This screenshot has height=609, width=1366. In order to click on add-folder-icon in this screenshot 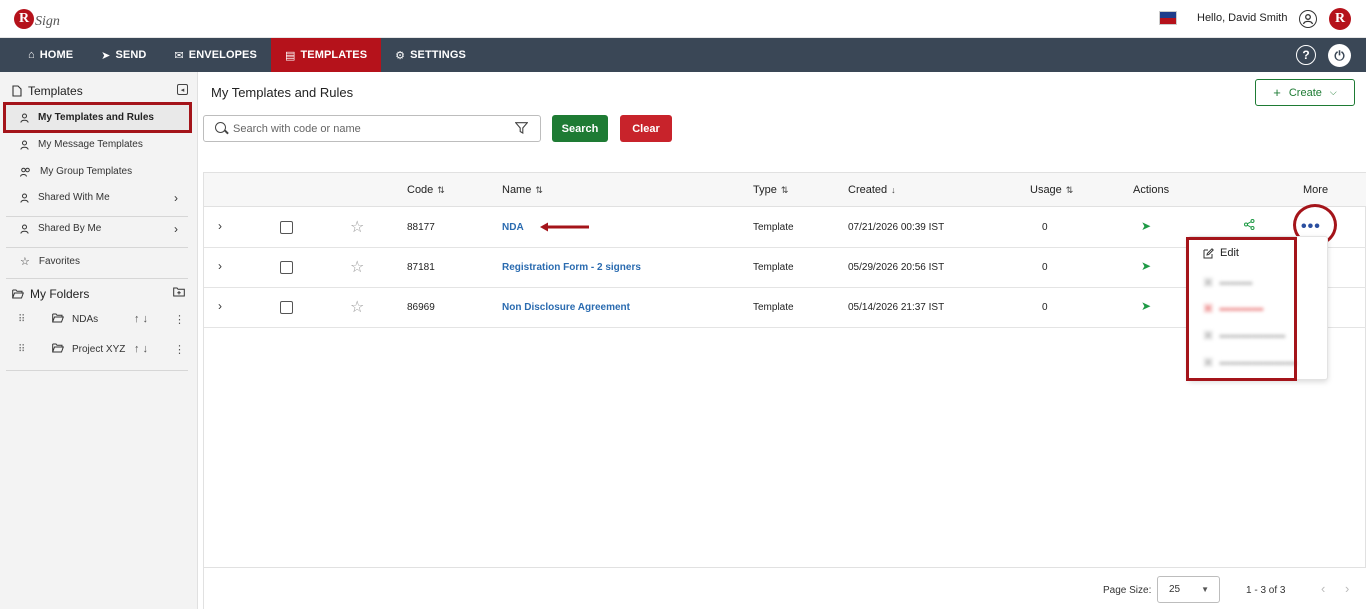, I will do `click(179, 293)`.